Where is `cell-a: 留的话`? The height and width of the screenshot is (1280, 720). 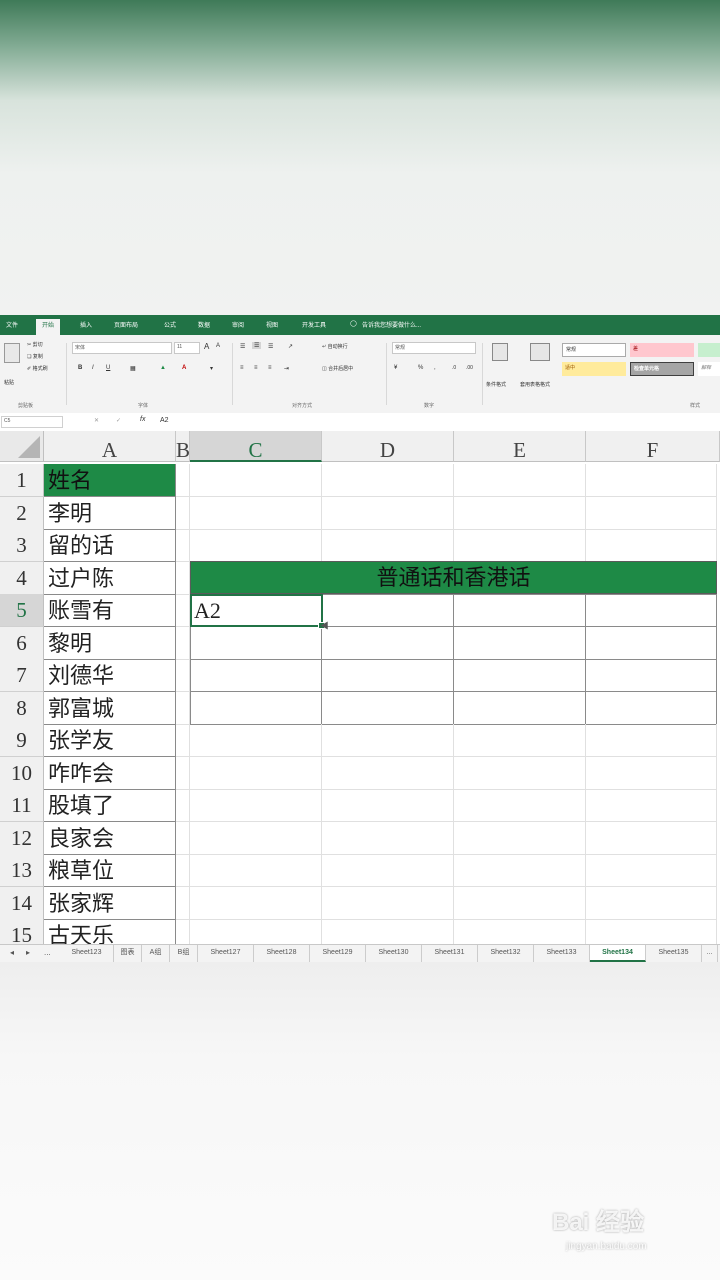 cell-a: 留的话 is located at coordinates (110, 545).